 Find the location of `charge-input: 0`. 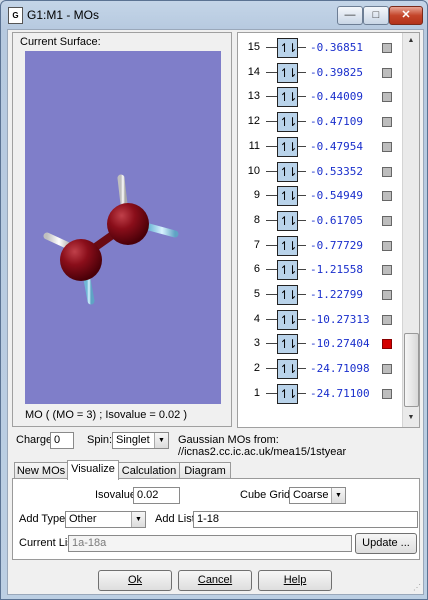

charge-input: 0 is located at coordinates (62, 440).